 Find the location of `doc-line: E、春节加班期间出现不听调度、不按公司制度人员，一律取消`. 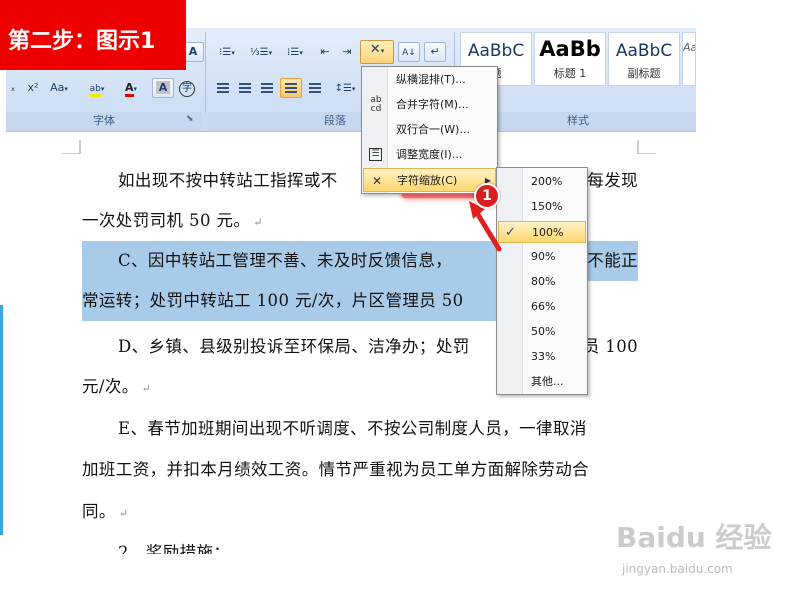

doc-line: E、春节加班期间出现不听调度、不按公司制度人员，一律取消 is located at coordinates (360, 427).